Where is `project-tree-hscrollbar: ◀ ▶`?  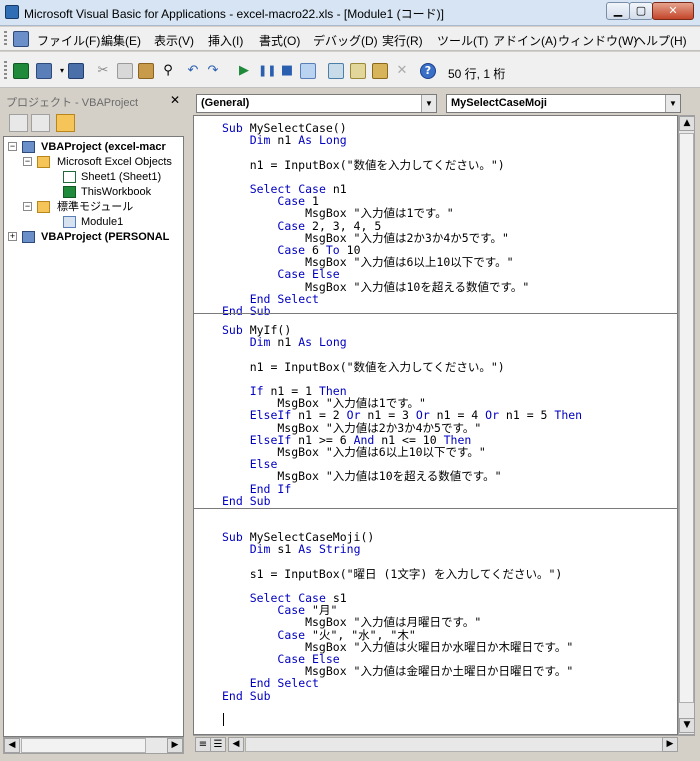 project-tree-hscrollbar: ◀ ▶ is located at coordinates (93, 745).